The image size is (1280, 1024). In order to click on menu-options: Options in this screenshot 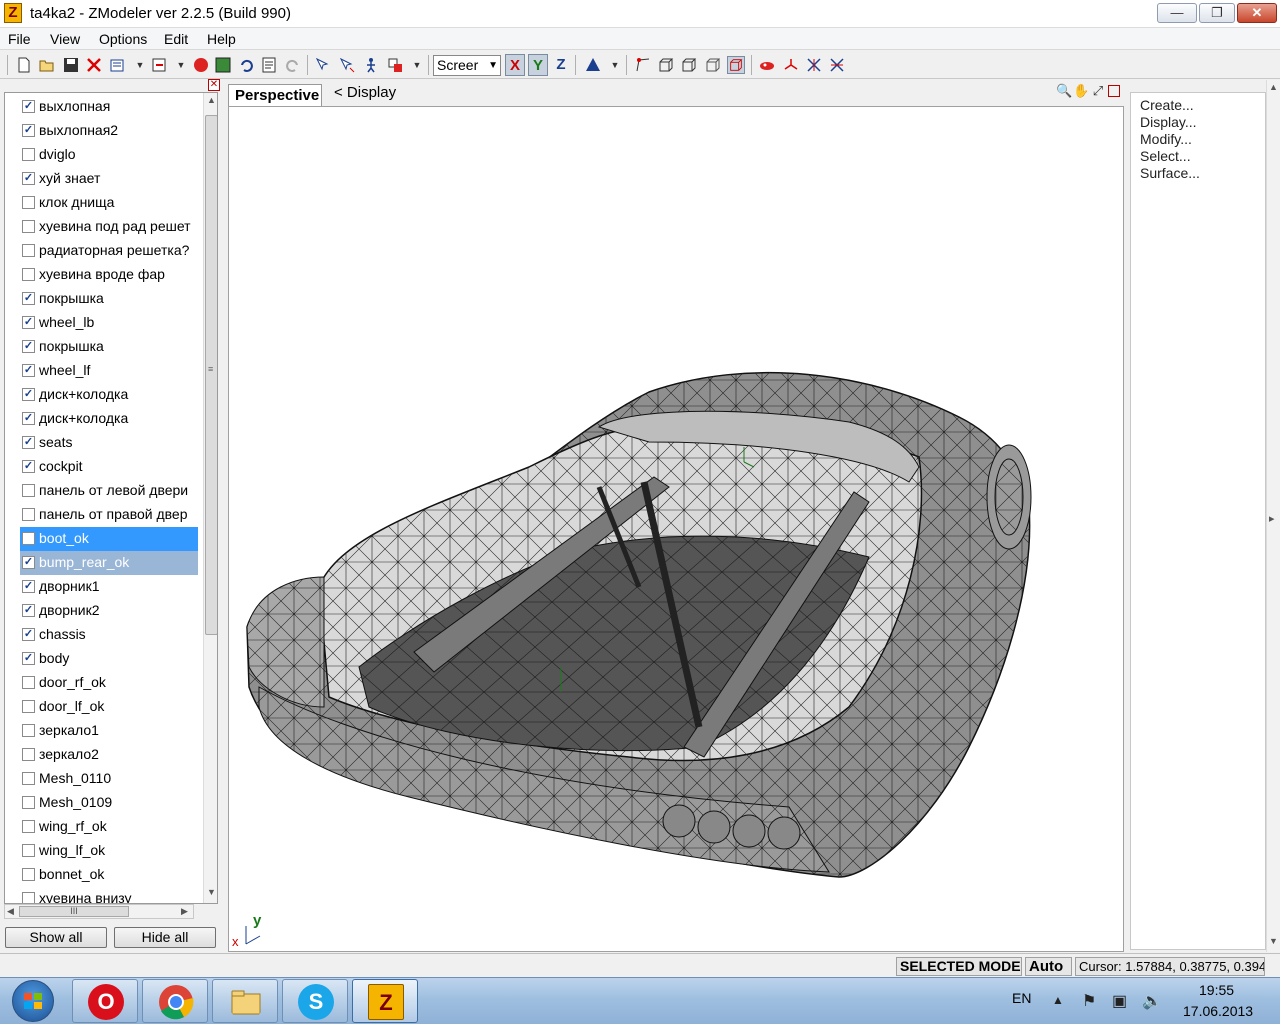, I will do `click(123, 39)`.